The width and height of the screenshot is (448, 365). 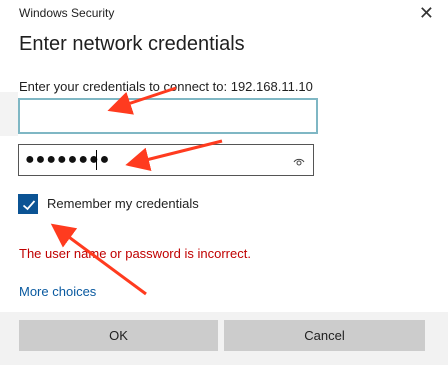 I want to click on remember-checkbox, so click(x=28, y=204).